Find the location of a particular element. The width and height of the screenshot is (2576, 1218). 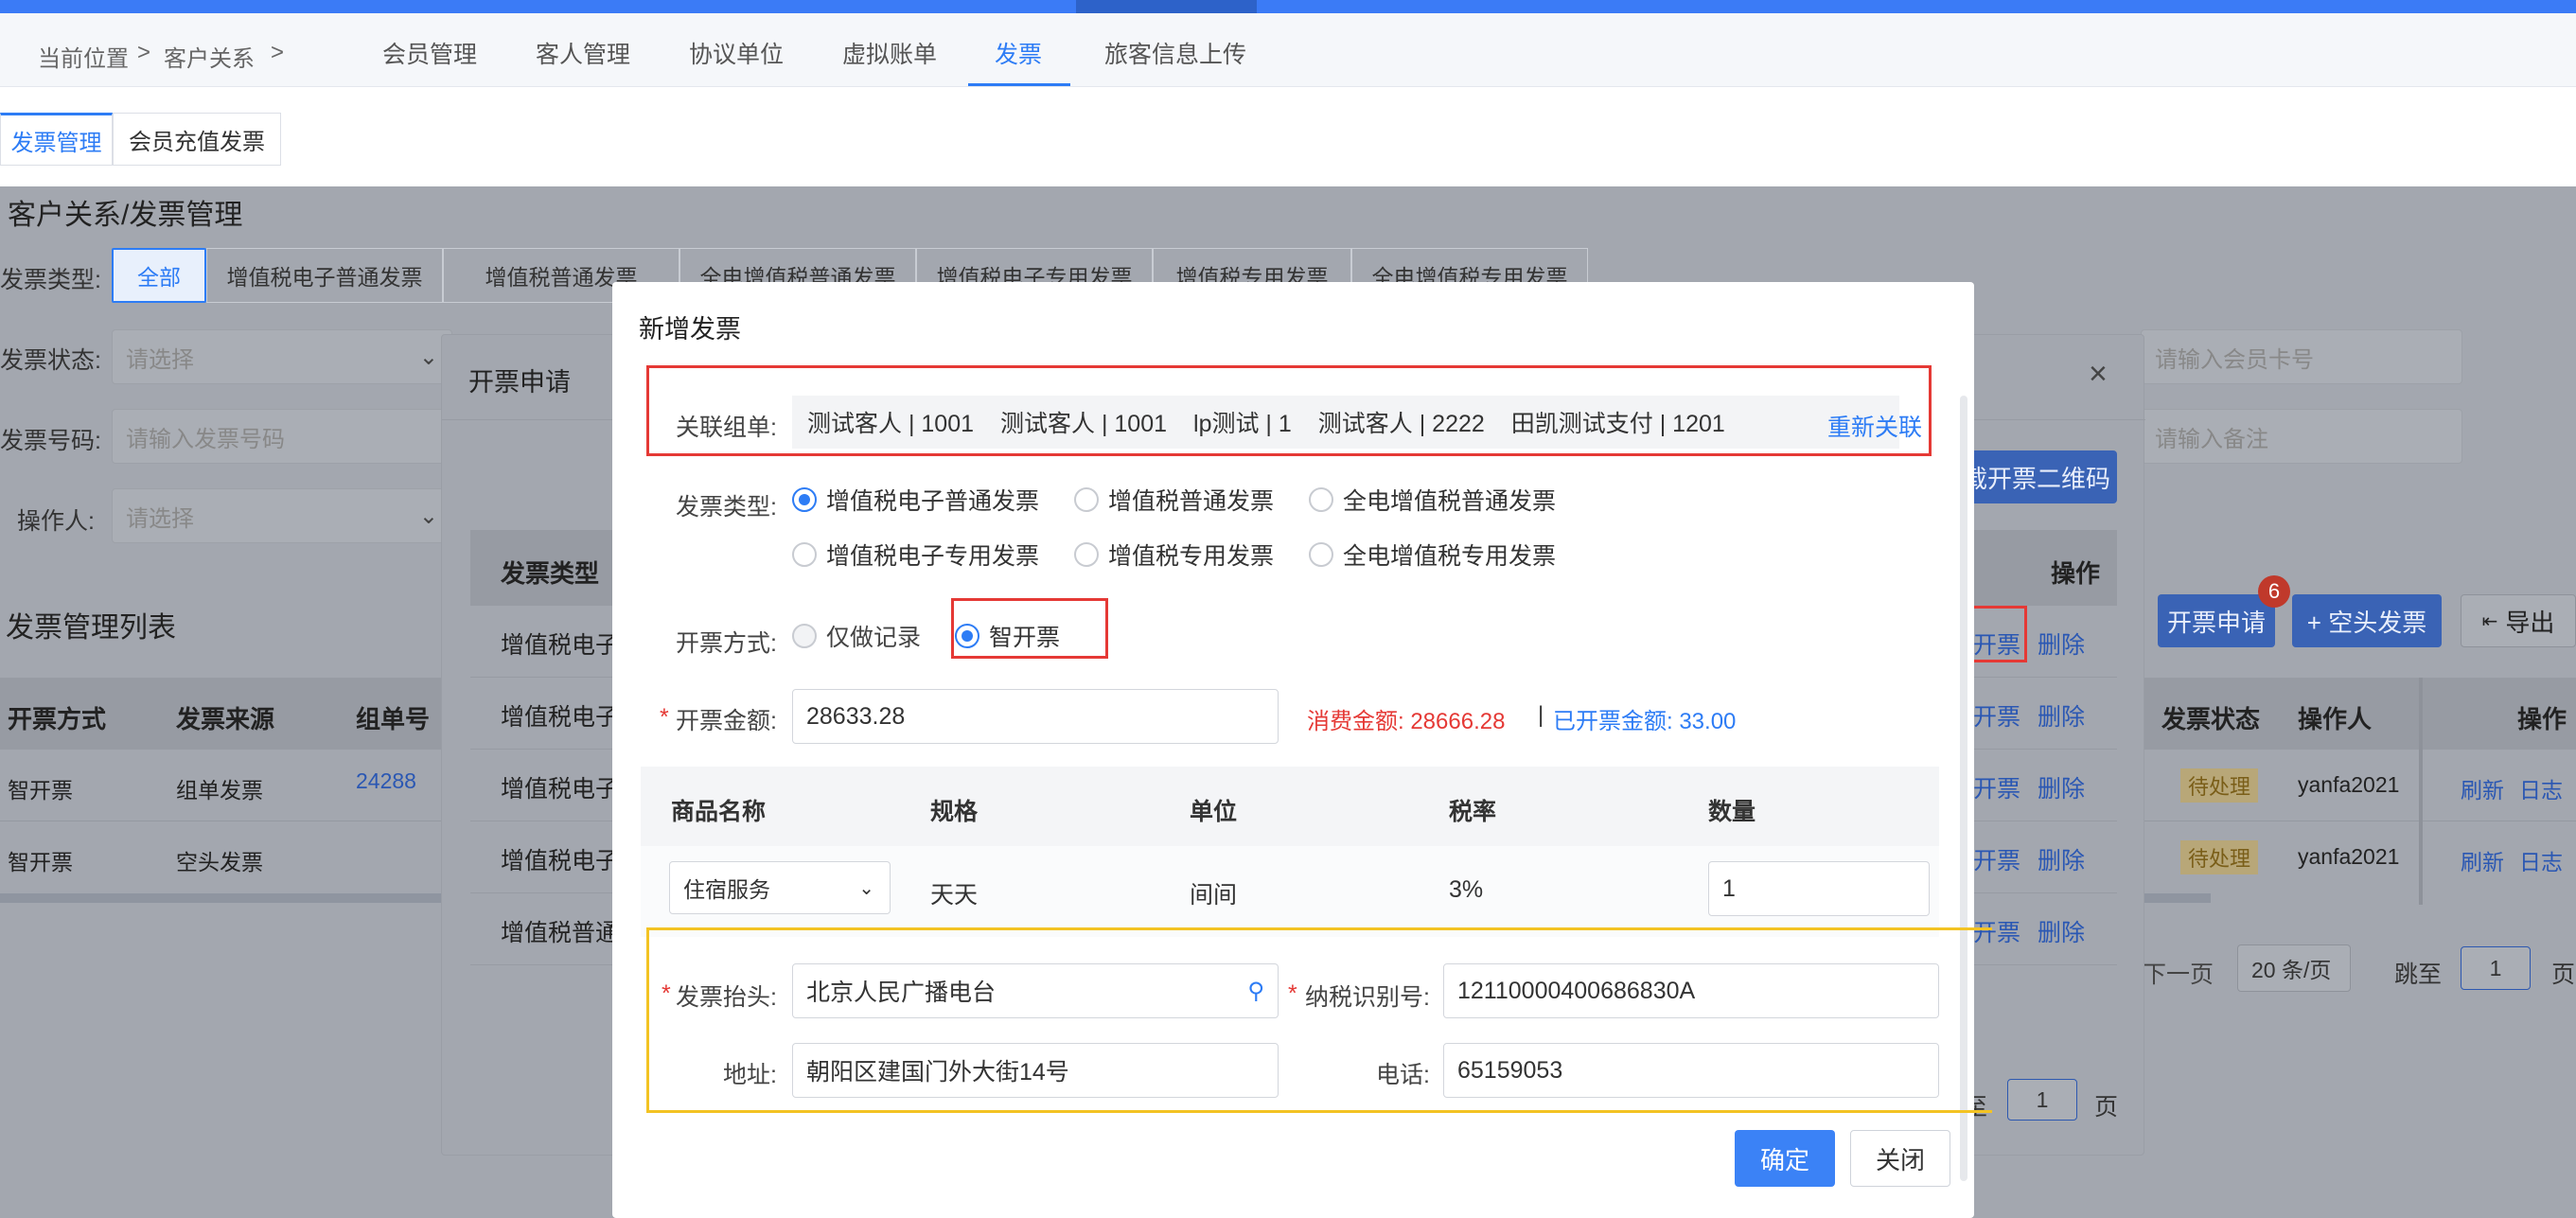

horizontal-scrollbar is located at coordinates (220, 898).